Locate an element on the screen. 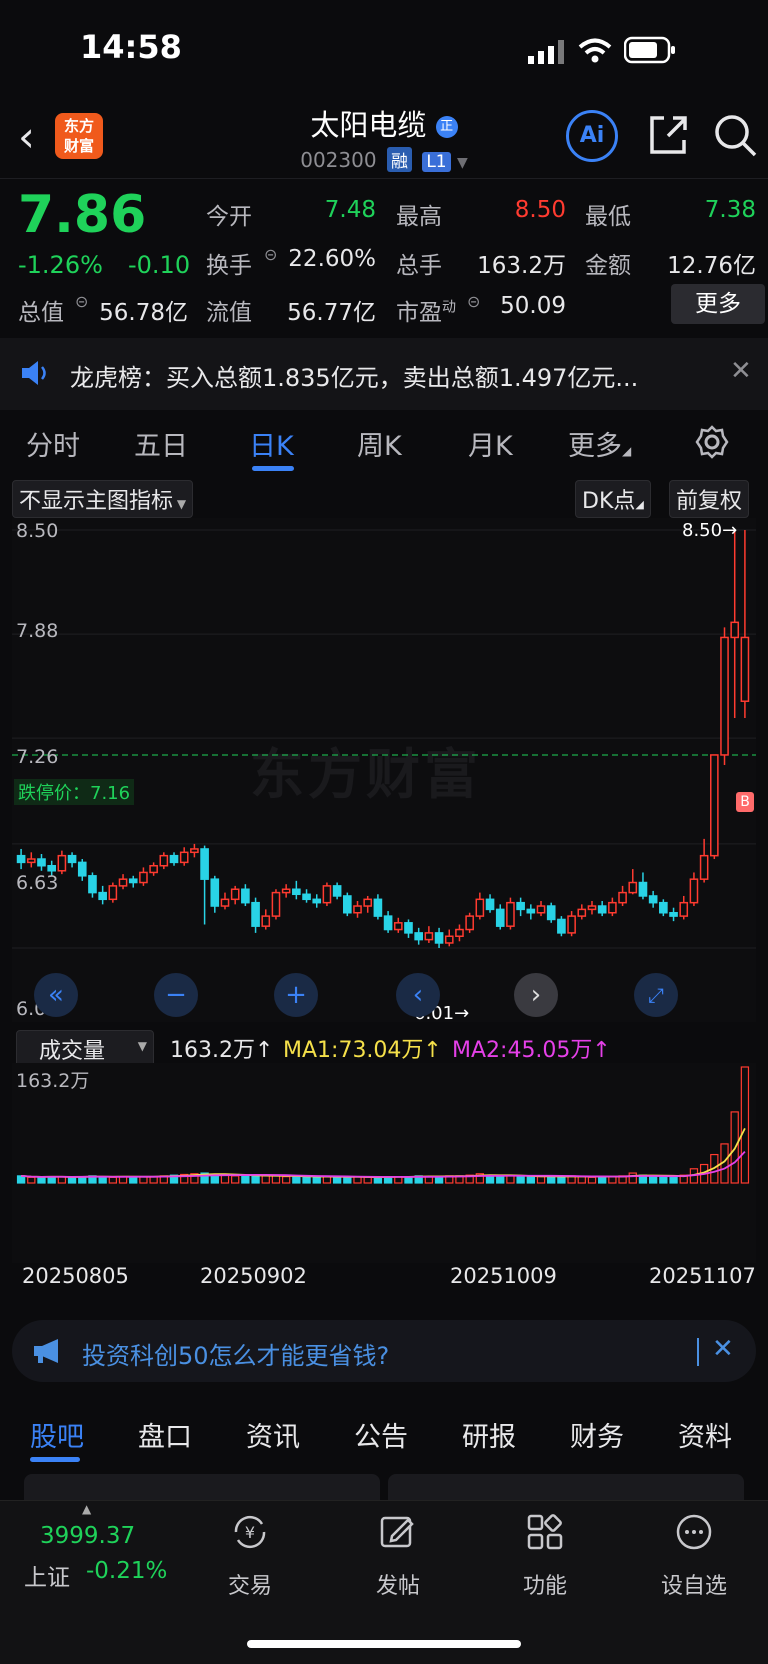  ai-button: Ai is located at coordinates (592, 136).